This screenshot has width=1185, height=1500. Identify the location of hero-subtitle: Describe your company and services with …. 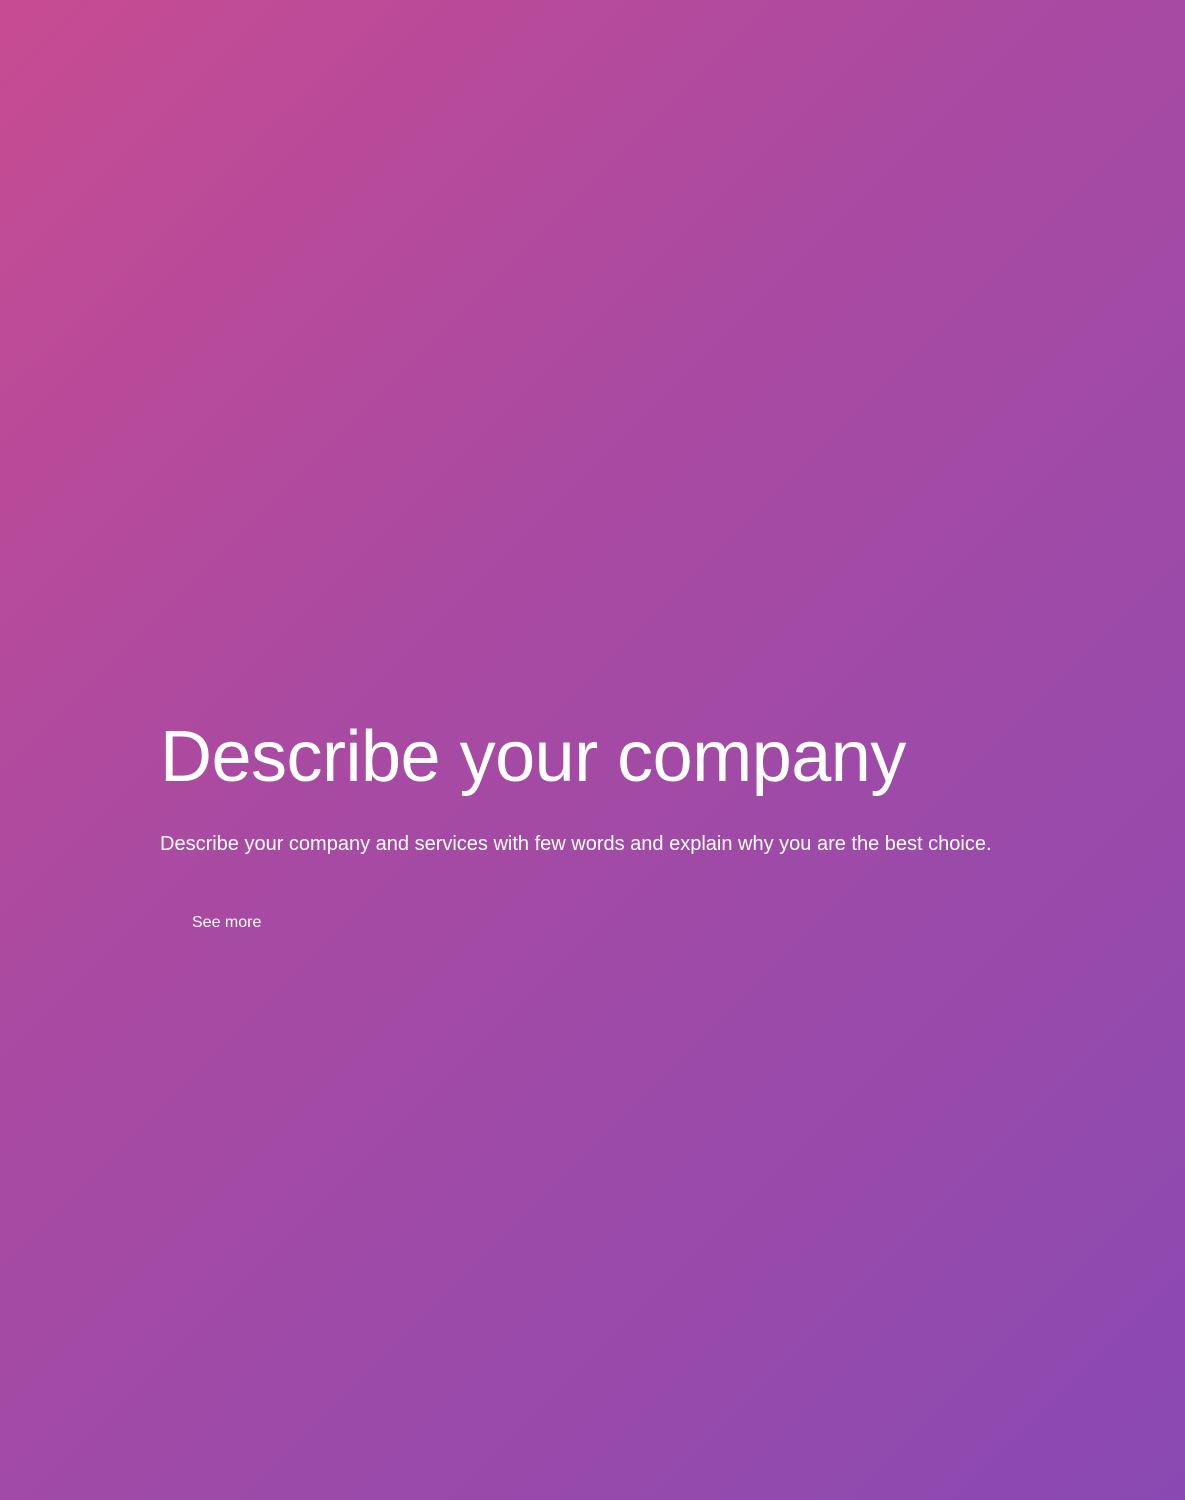
(576, 844).